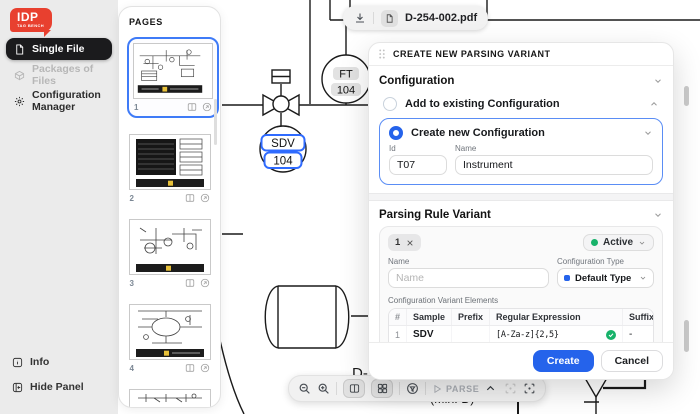 Image resolution: width=700 pixels, height=414 pixels. I want to click on page-number: 2, so click(131, 198).